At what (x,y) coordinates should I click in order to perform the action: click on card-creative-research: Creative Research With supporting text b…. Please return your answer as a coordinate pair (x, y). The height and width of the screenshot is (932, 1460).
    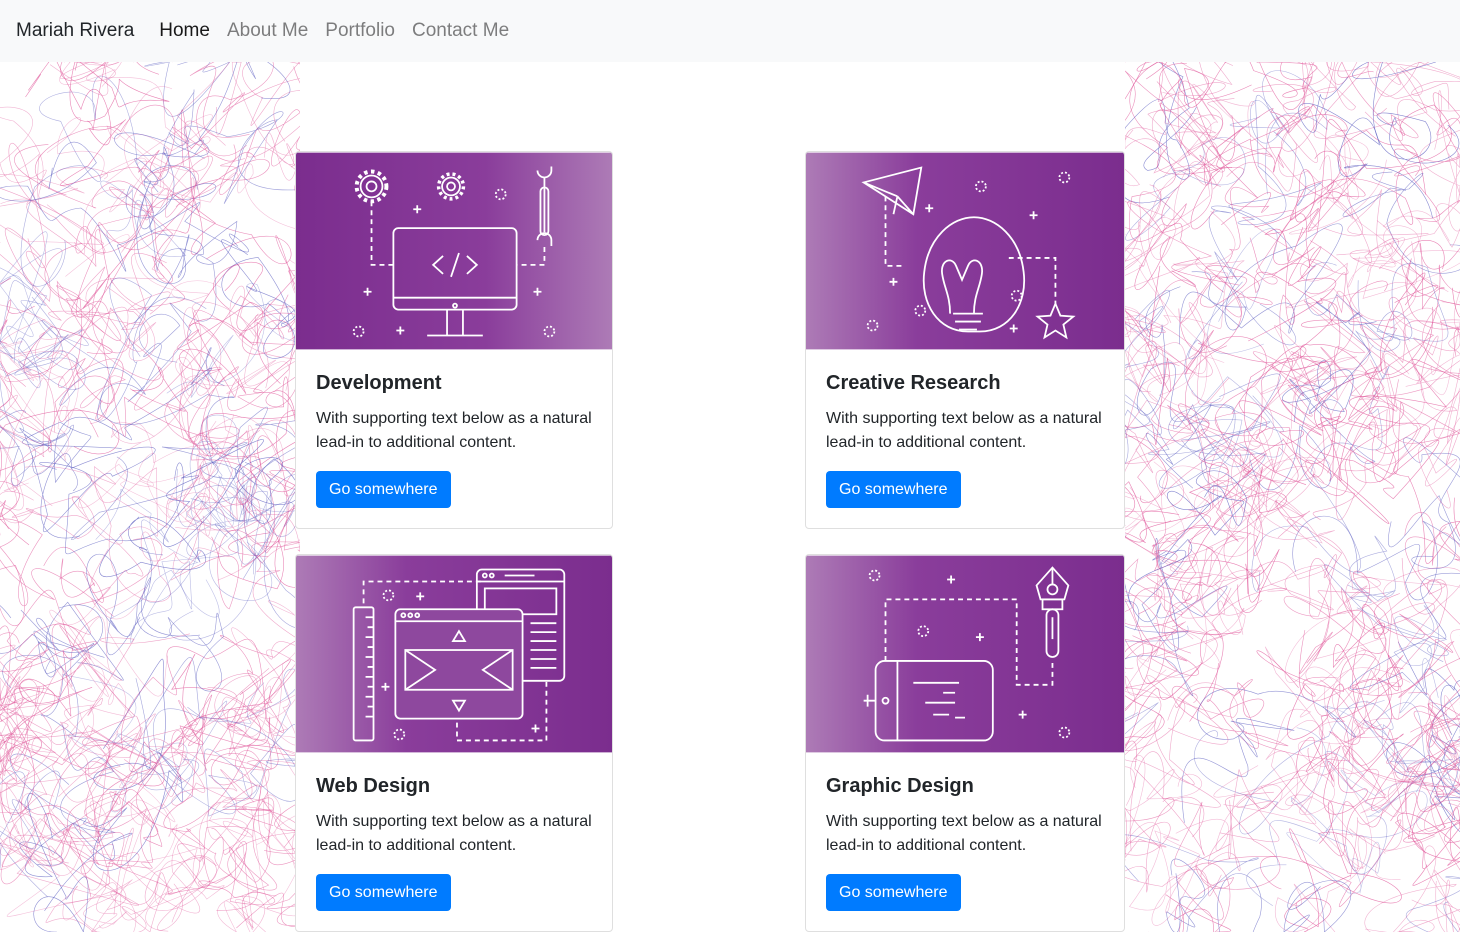
    Looking at the image, I should click on (965, 340).